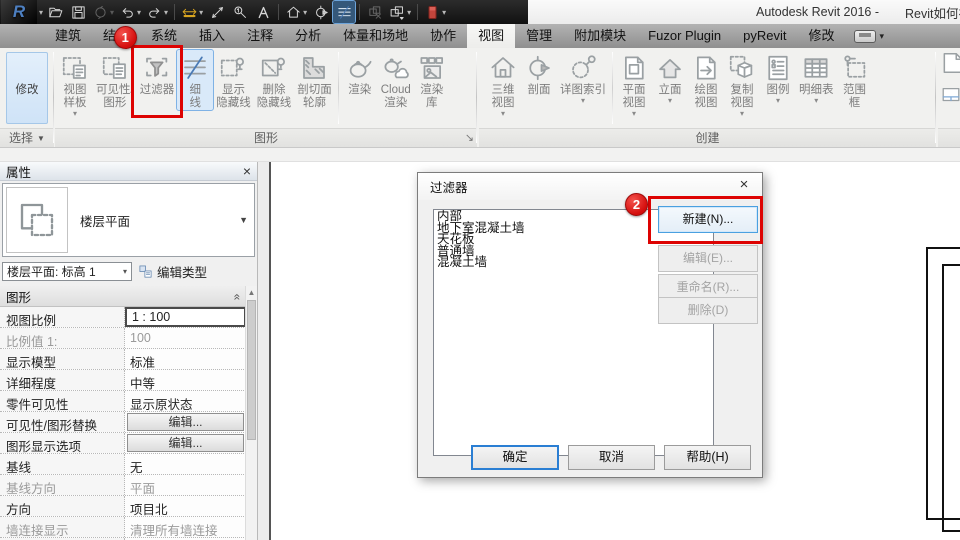  Describe the element at coordinates (491, 36) in the screenshot. I see `tab-视图: 视图` at that location.